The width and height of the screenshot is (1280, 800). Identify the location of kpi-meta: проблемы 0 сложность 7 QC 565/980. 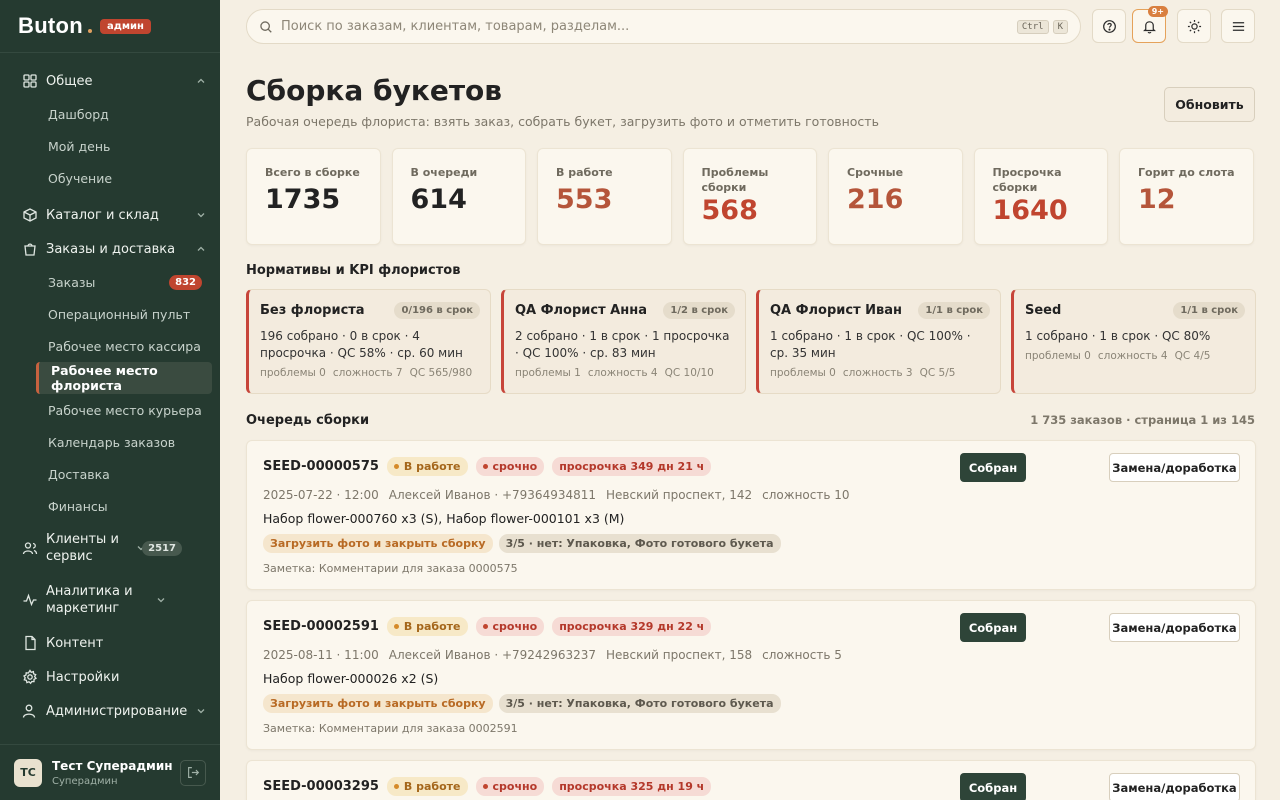
(370, 373).